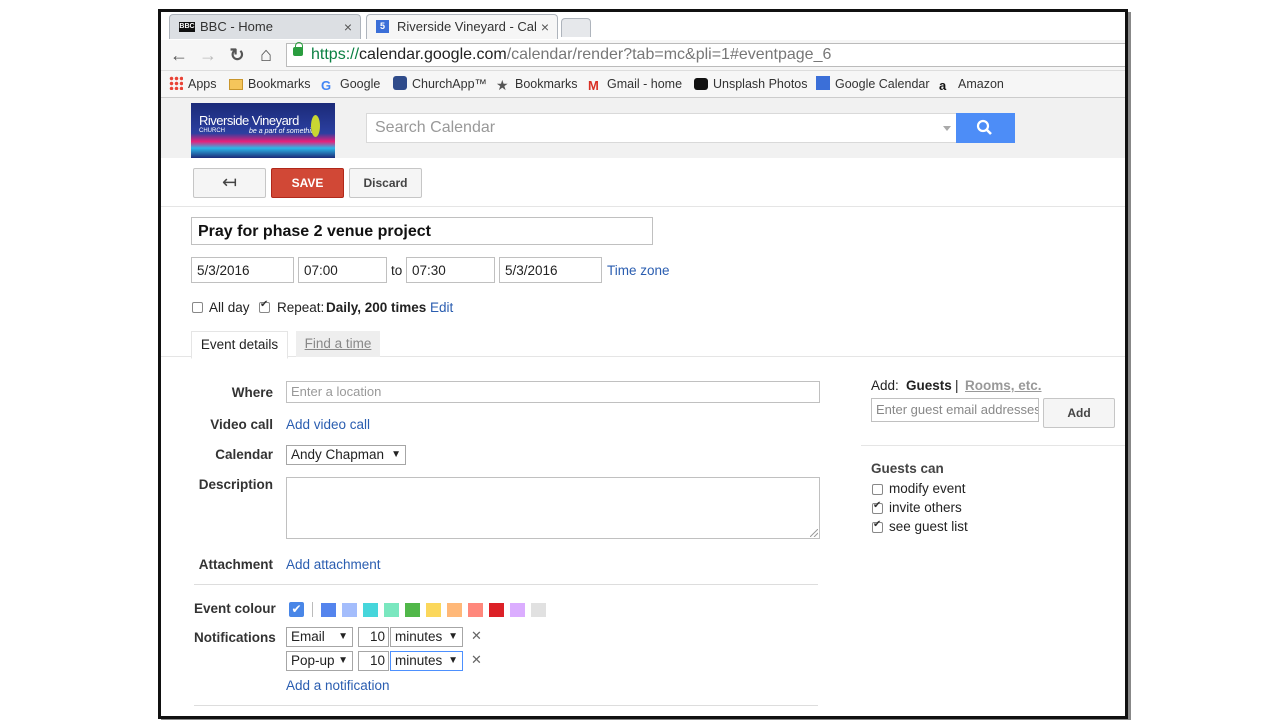  I want to click on search-button, so click(985, 128).